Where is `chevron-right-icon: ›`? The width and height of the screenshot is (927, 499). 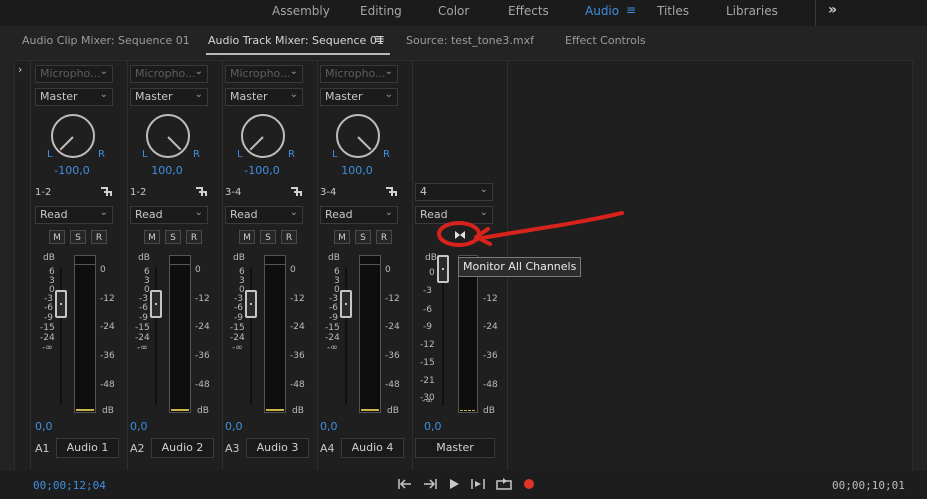 chevron-right-icon: › is located at coordinates (20, 69).